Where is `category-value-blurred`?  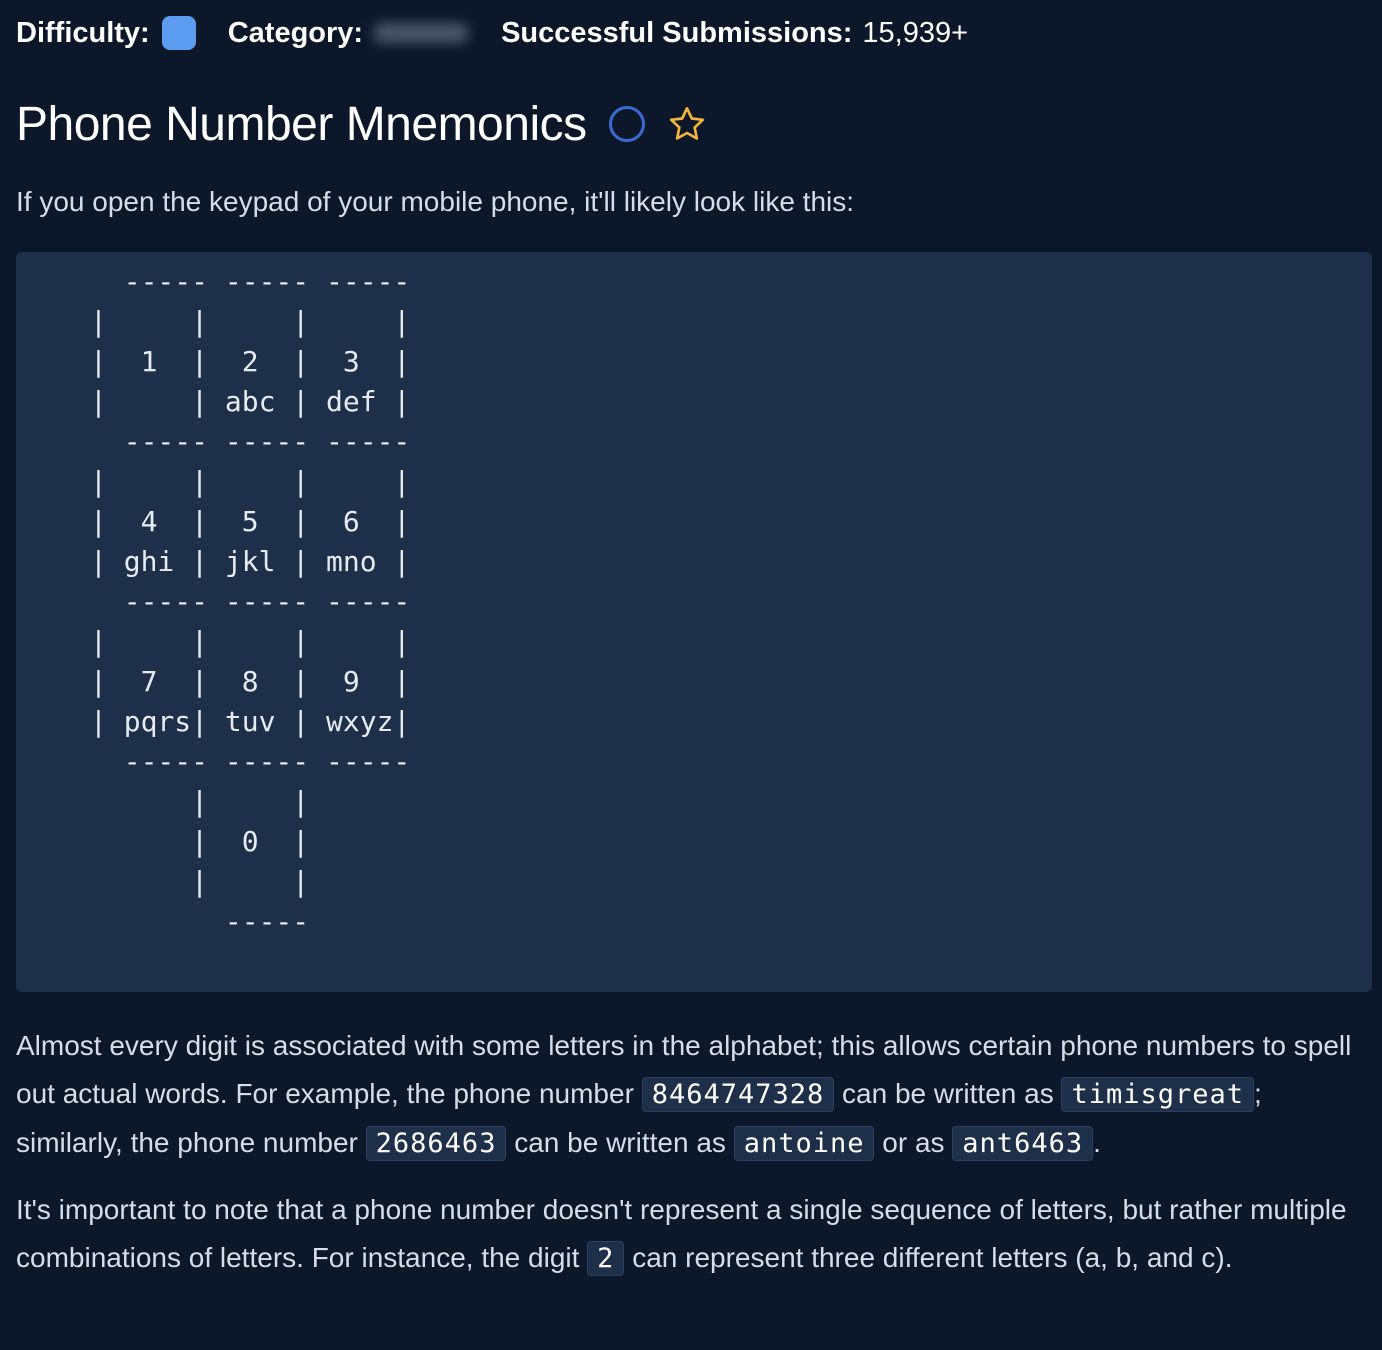 category-value-blurred is located at coordinates (421, 33).